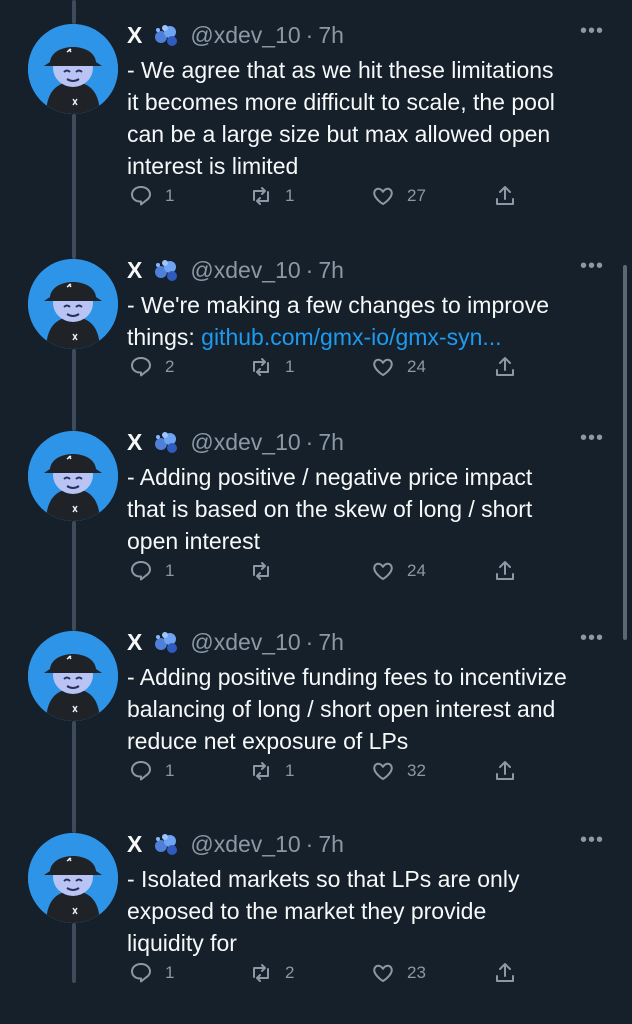  What do you see at coordinates (164, 337) in the screenshot?
I see `tweet-text-line: things:` at bounding box center [164, 337].